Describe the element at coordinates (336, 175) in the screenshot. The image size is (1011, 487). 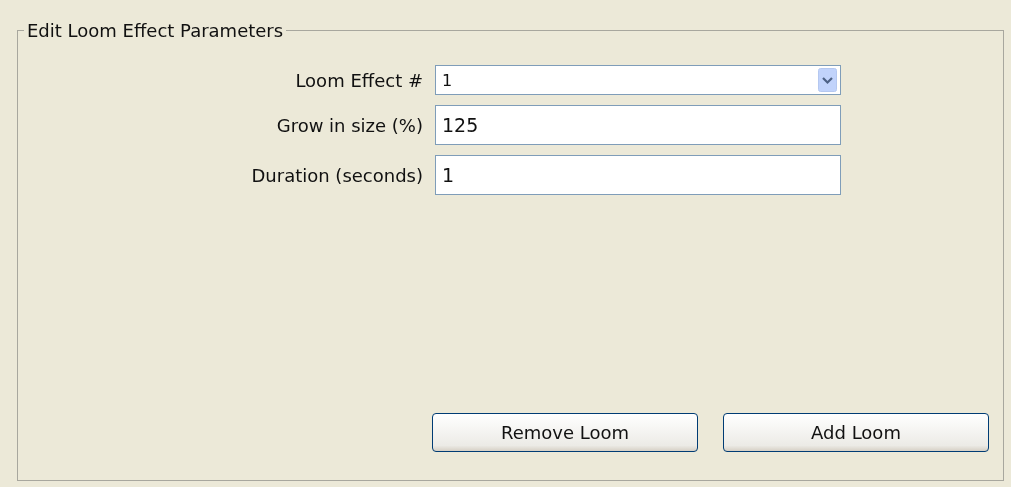
I see `field-label: Duration (seconds)` at that location.